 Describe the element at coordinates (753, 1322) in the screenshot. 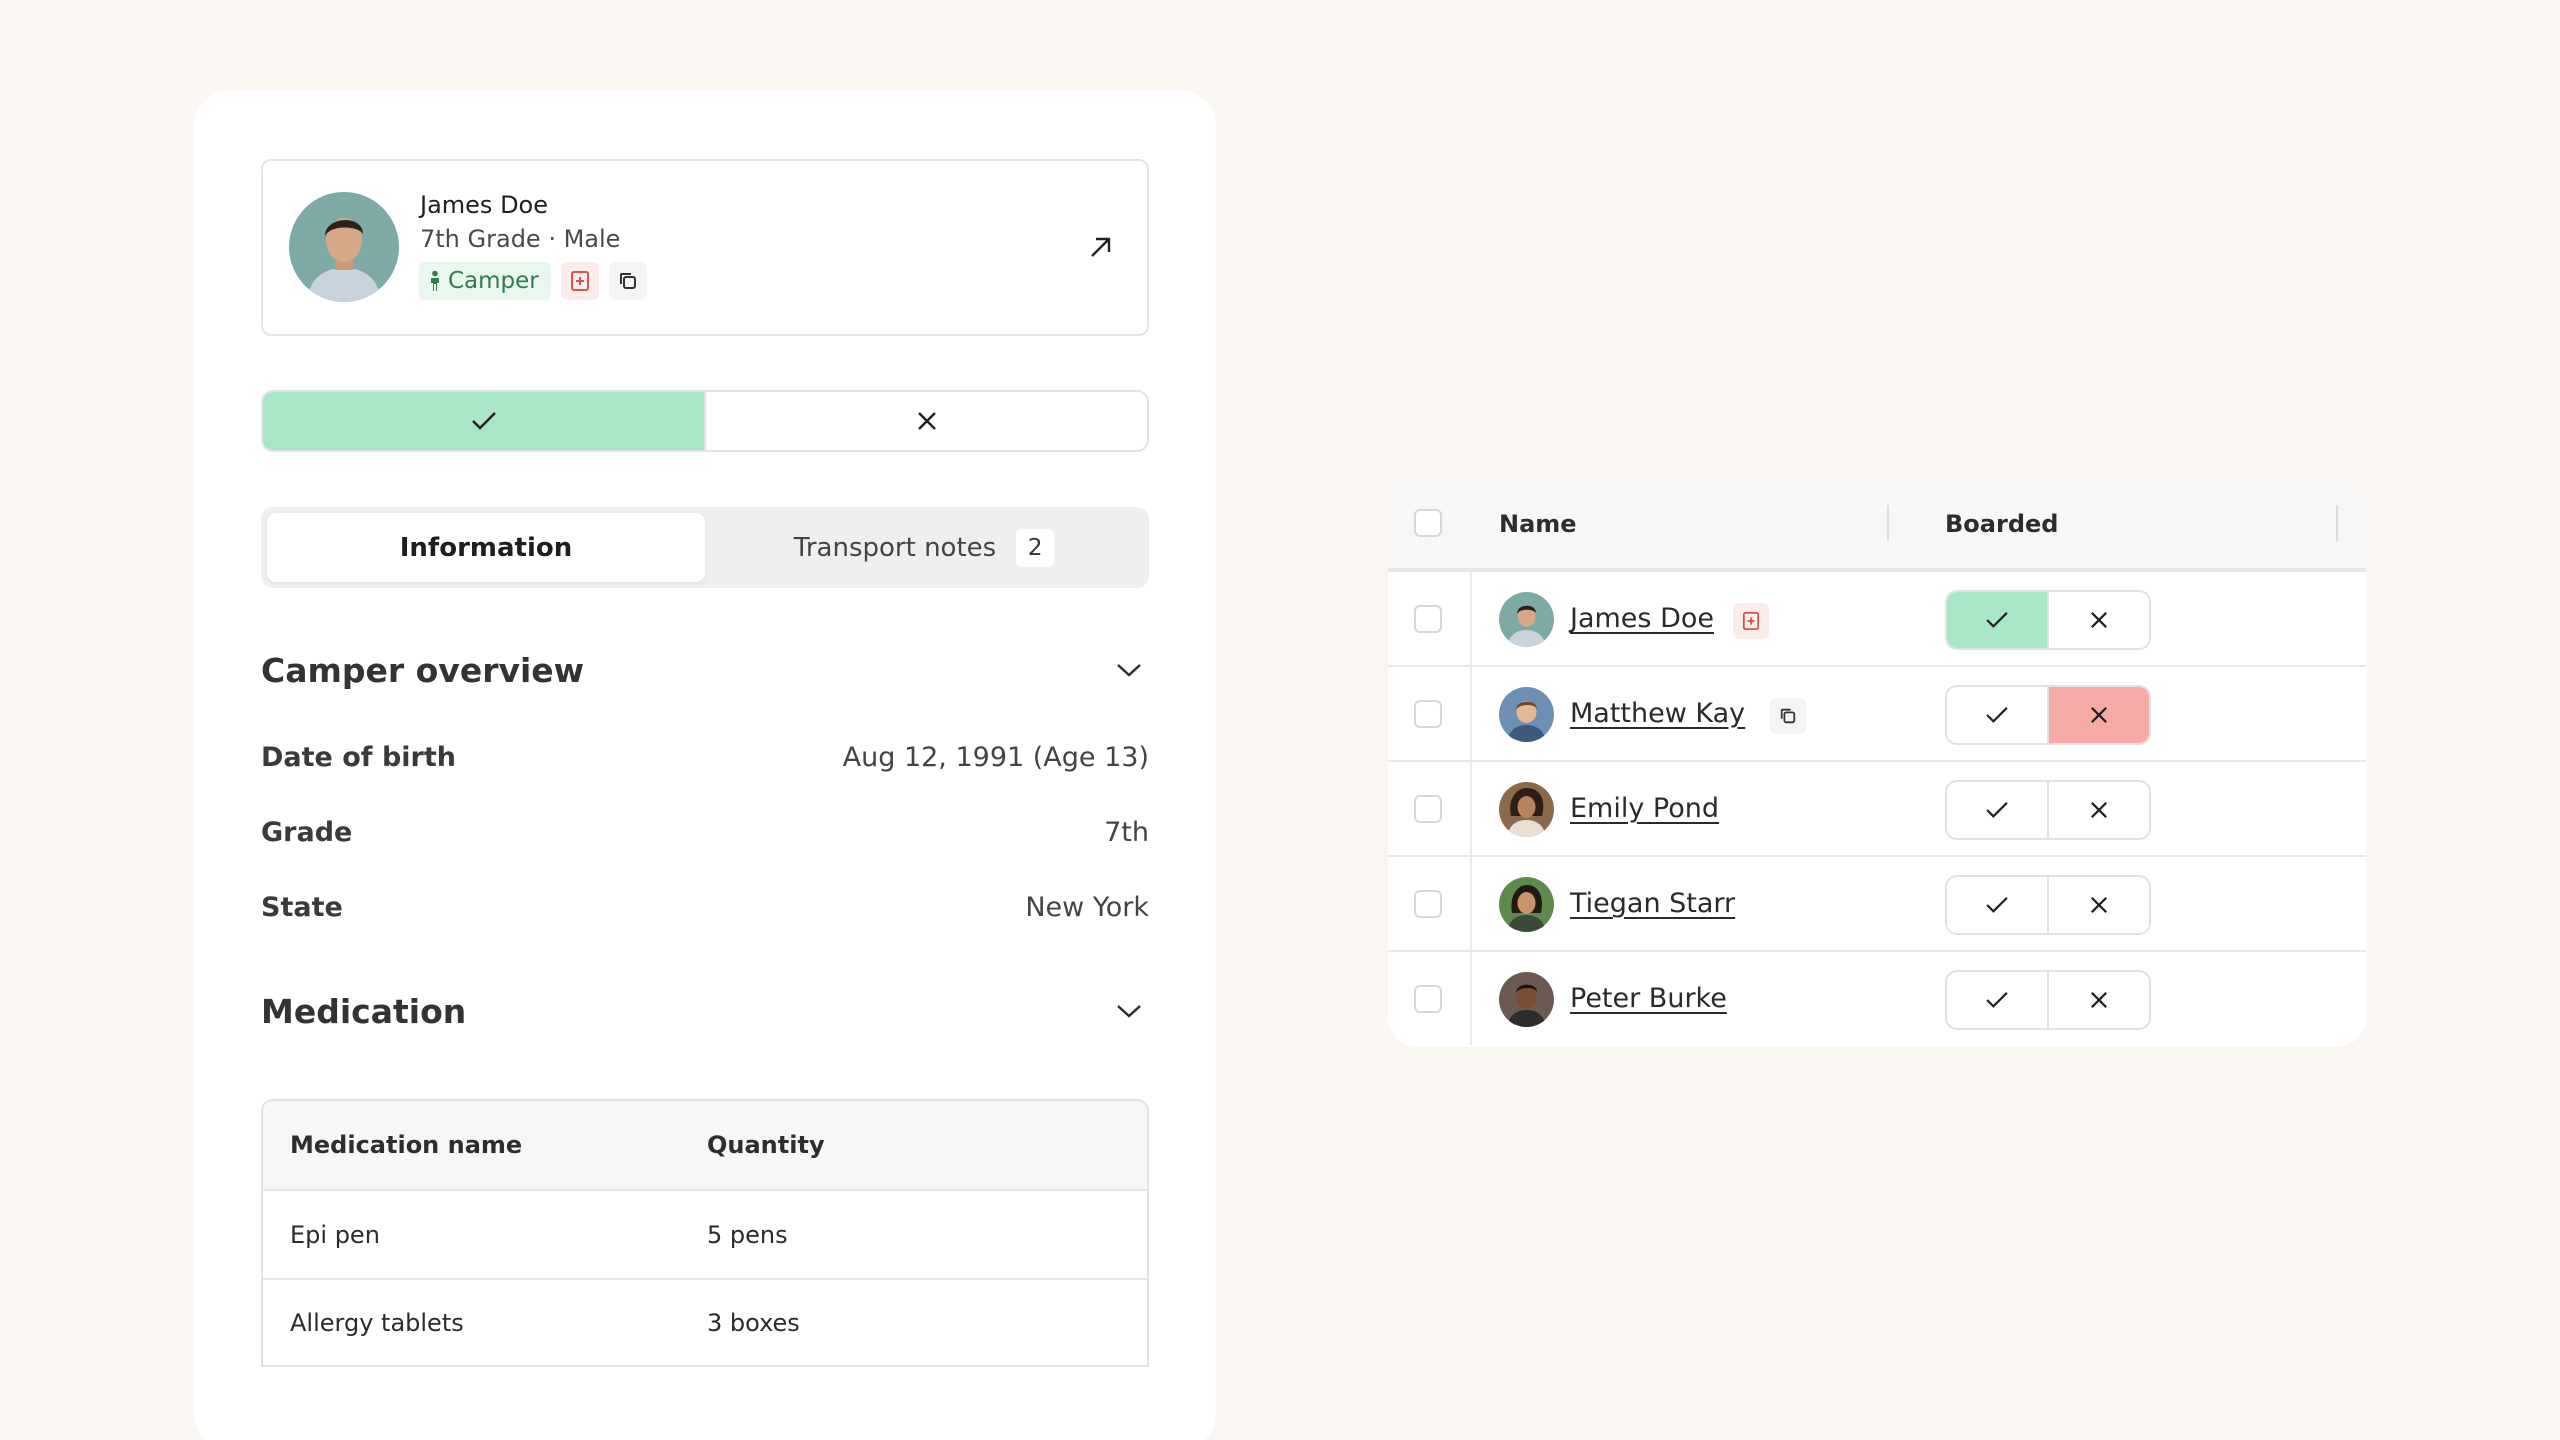

I see `table-cell: 3 boxes` at that location.